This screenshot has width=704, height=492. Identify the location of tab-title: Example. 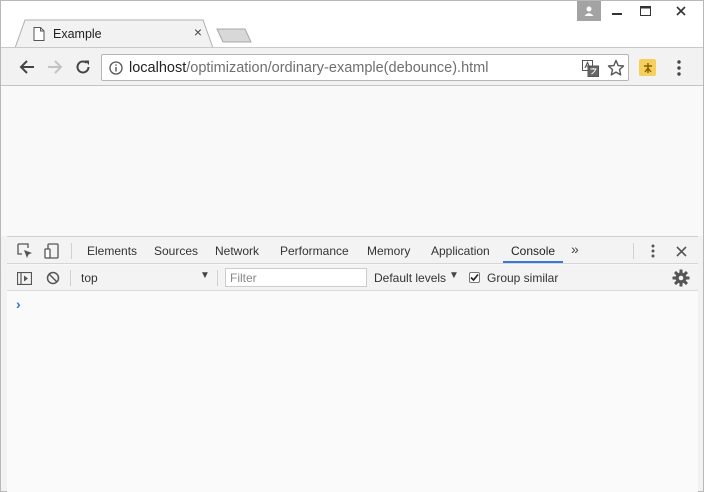
(77, 34).